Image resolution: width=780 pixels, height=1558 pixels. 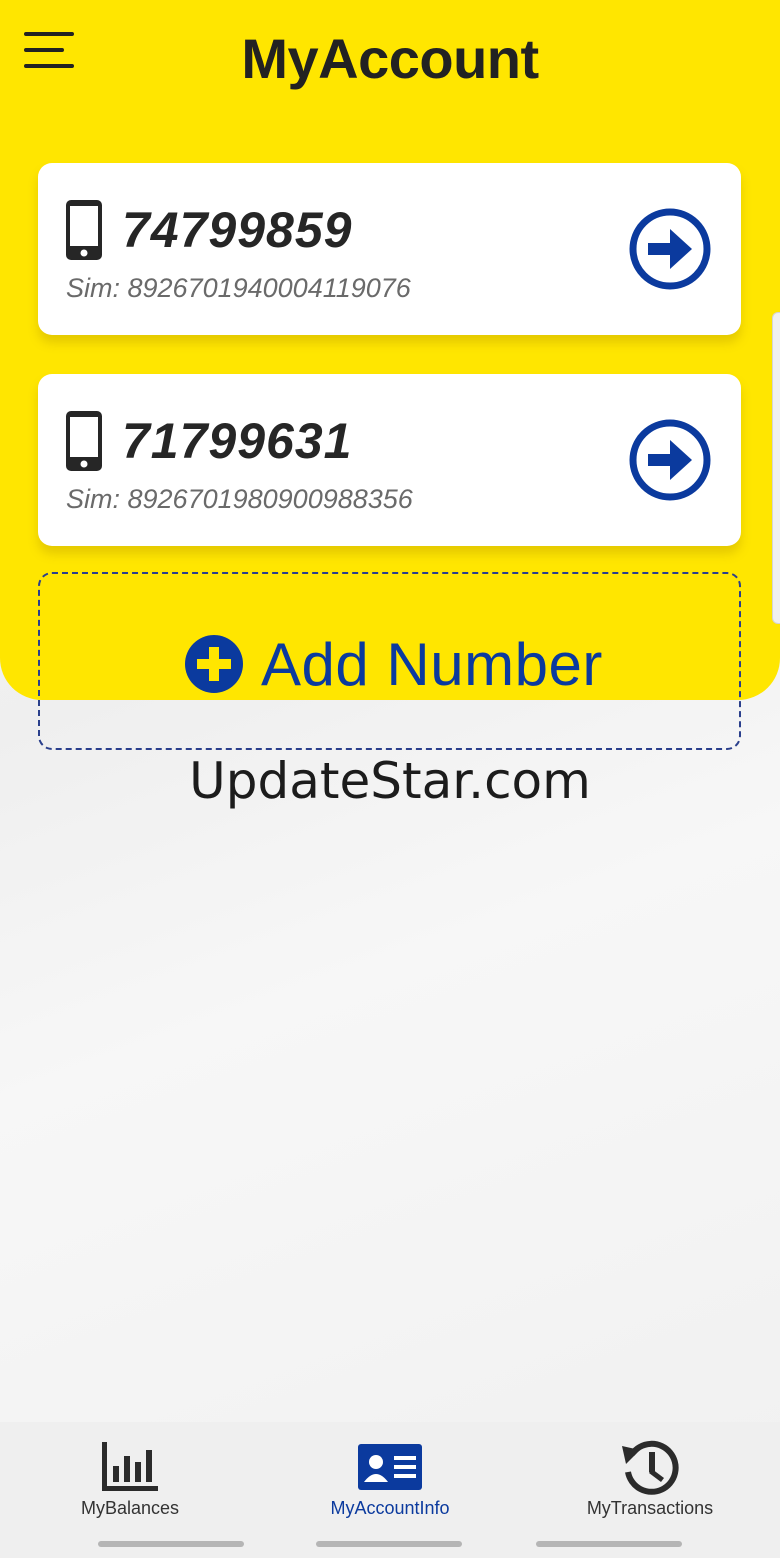 What do you see at coordinates (389, 460) in the screenshot?
I see `account-card: 71799631 Sim: 8926701980900988356` at bounding box center [389, 460].